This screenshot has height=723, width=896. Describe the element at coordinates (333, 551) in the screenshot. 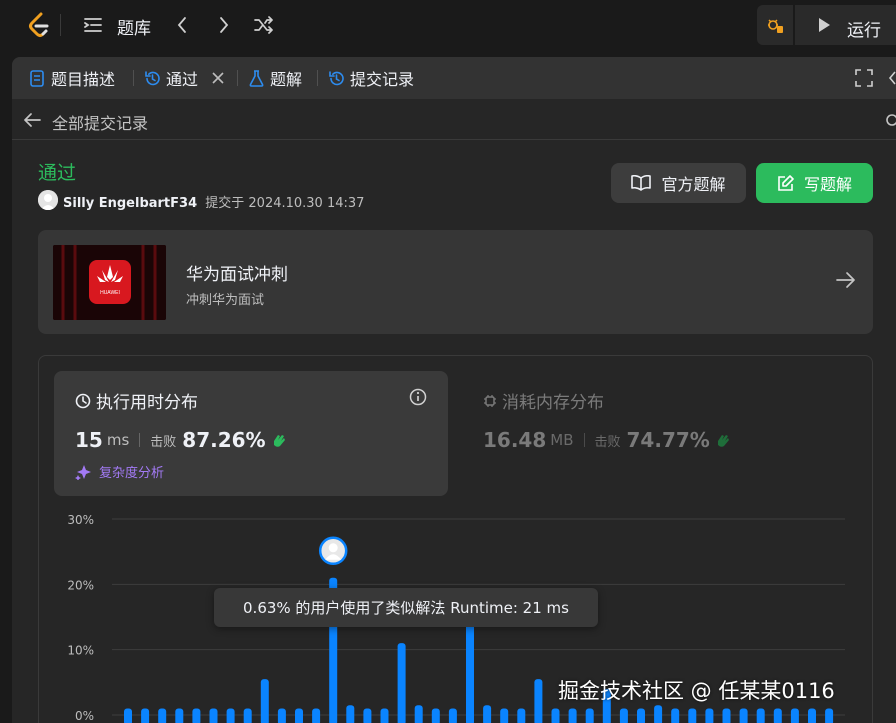

I see `your-submission-avatar` at that location.